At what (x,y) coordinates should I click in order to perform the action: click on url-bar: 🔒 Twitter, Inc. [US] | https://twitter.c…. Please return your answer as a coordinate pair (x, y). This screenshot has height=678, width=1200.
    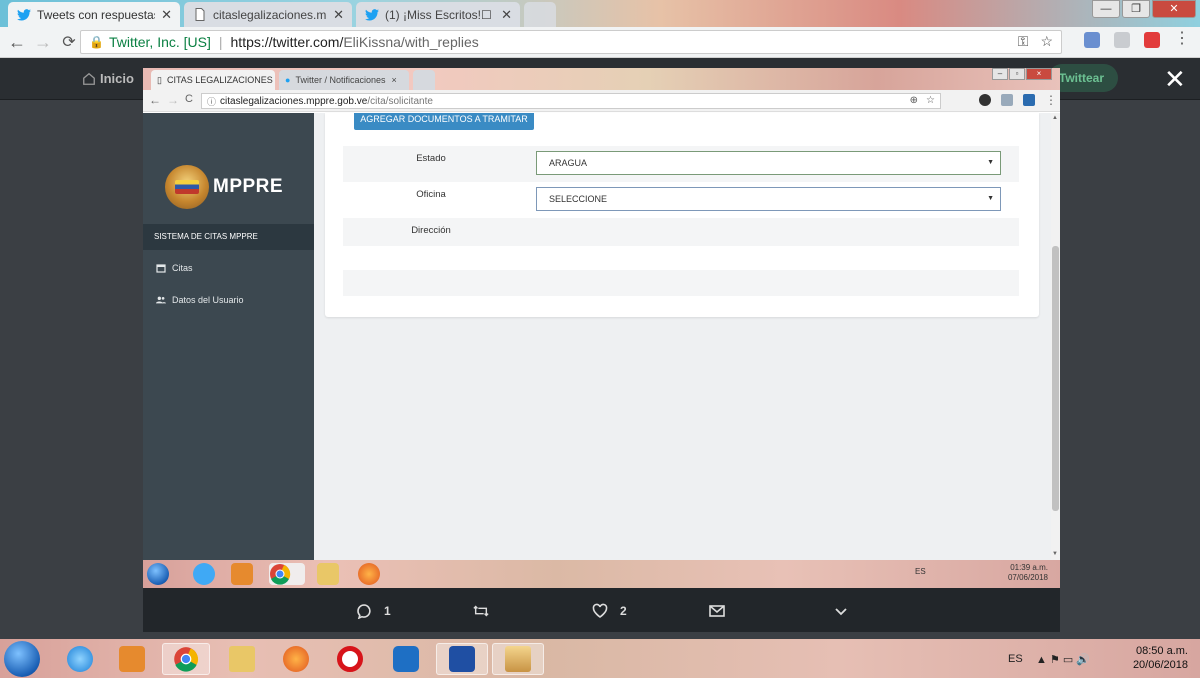
    Looking at the image, I should click on (571, 42).